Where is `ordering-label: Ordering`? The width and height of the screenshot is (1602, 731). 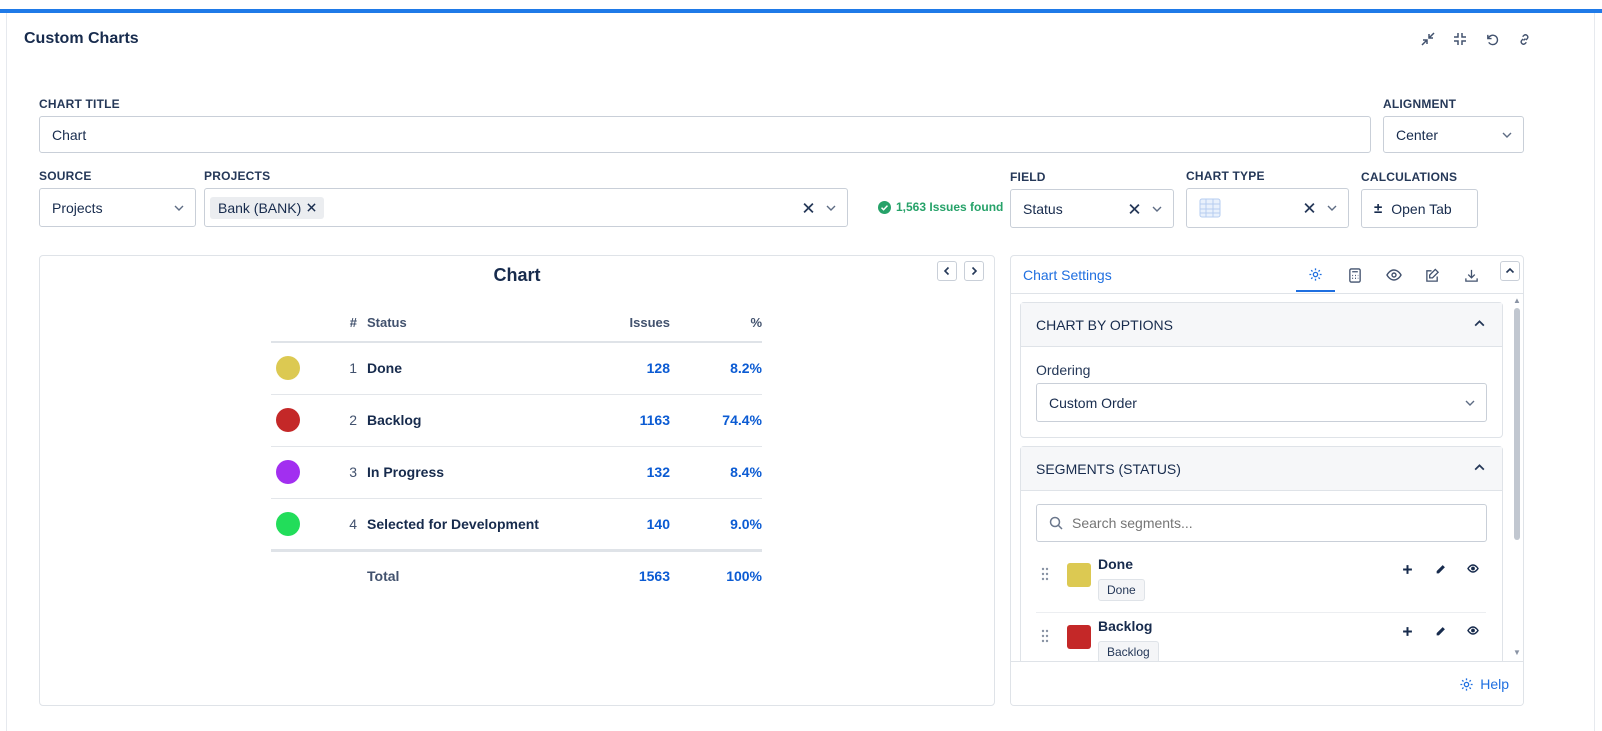 ordering-label: Ordering is located at coordinates (1063, 370).